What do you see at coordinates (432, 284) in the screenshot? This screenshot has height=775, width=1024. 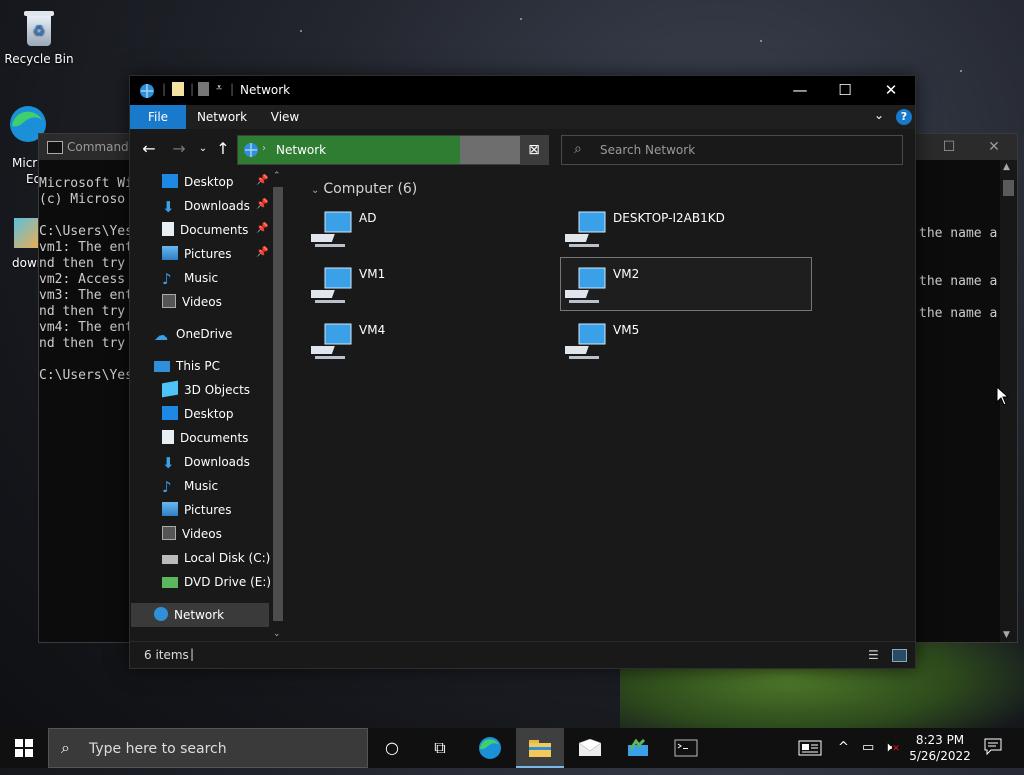 I see `computer-item-vm1: VM1` at bounding box center [432, 284].